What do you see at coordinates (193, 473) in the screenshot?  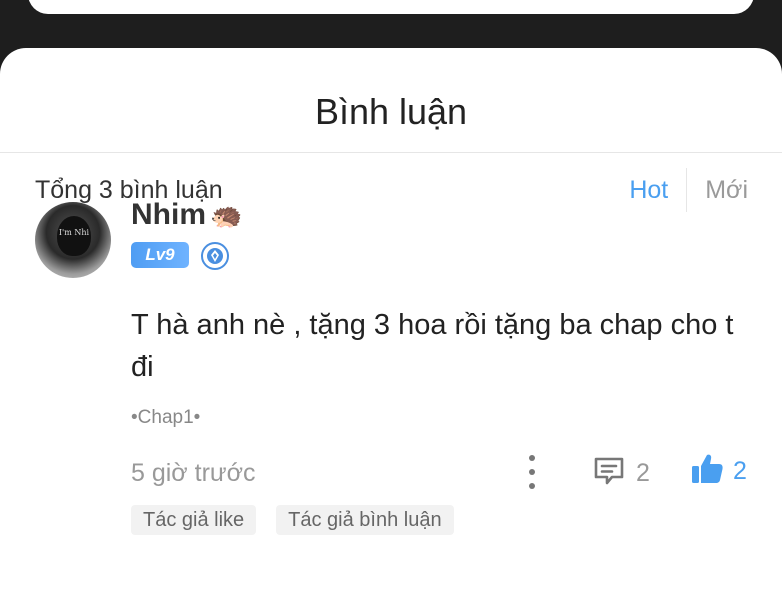 I see `comment-time: 5 giờ trước` at bounding box center [193, 473].